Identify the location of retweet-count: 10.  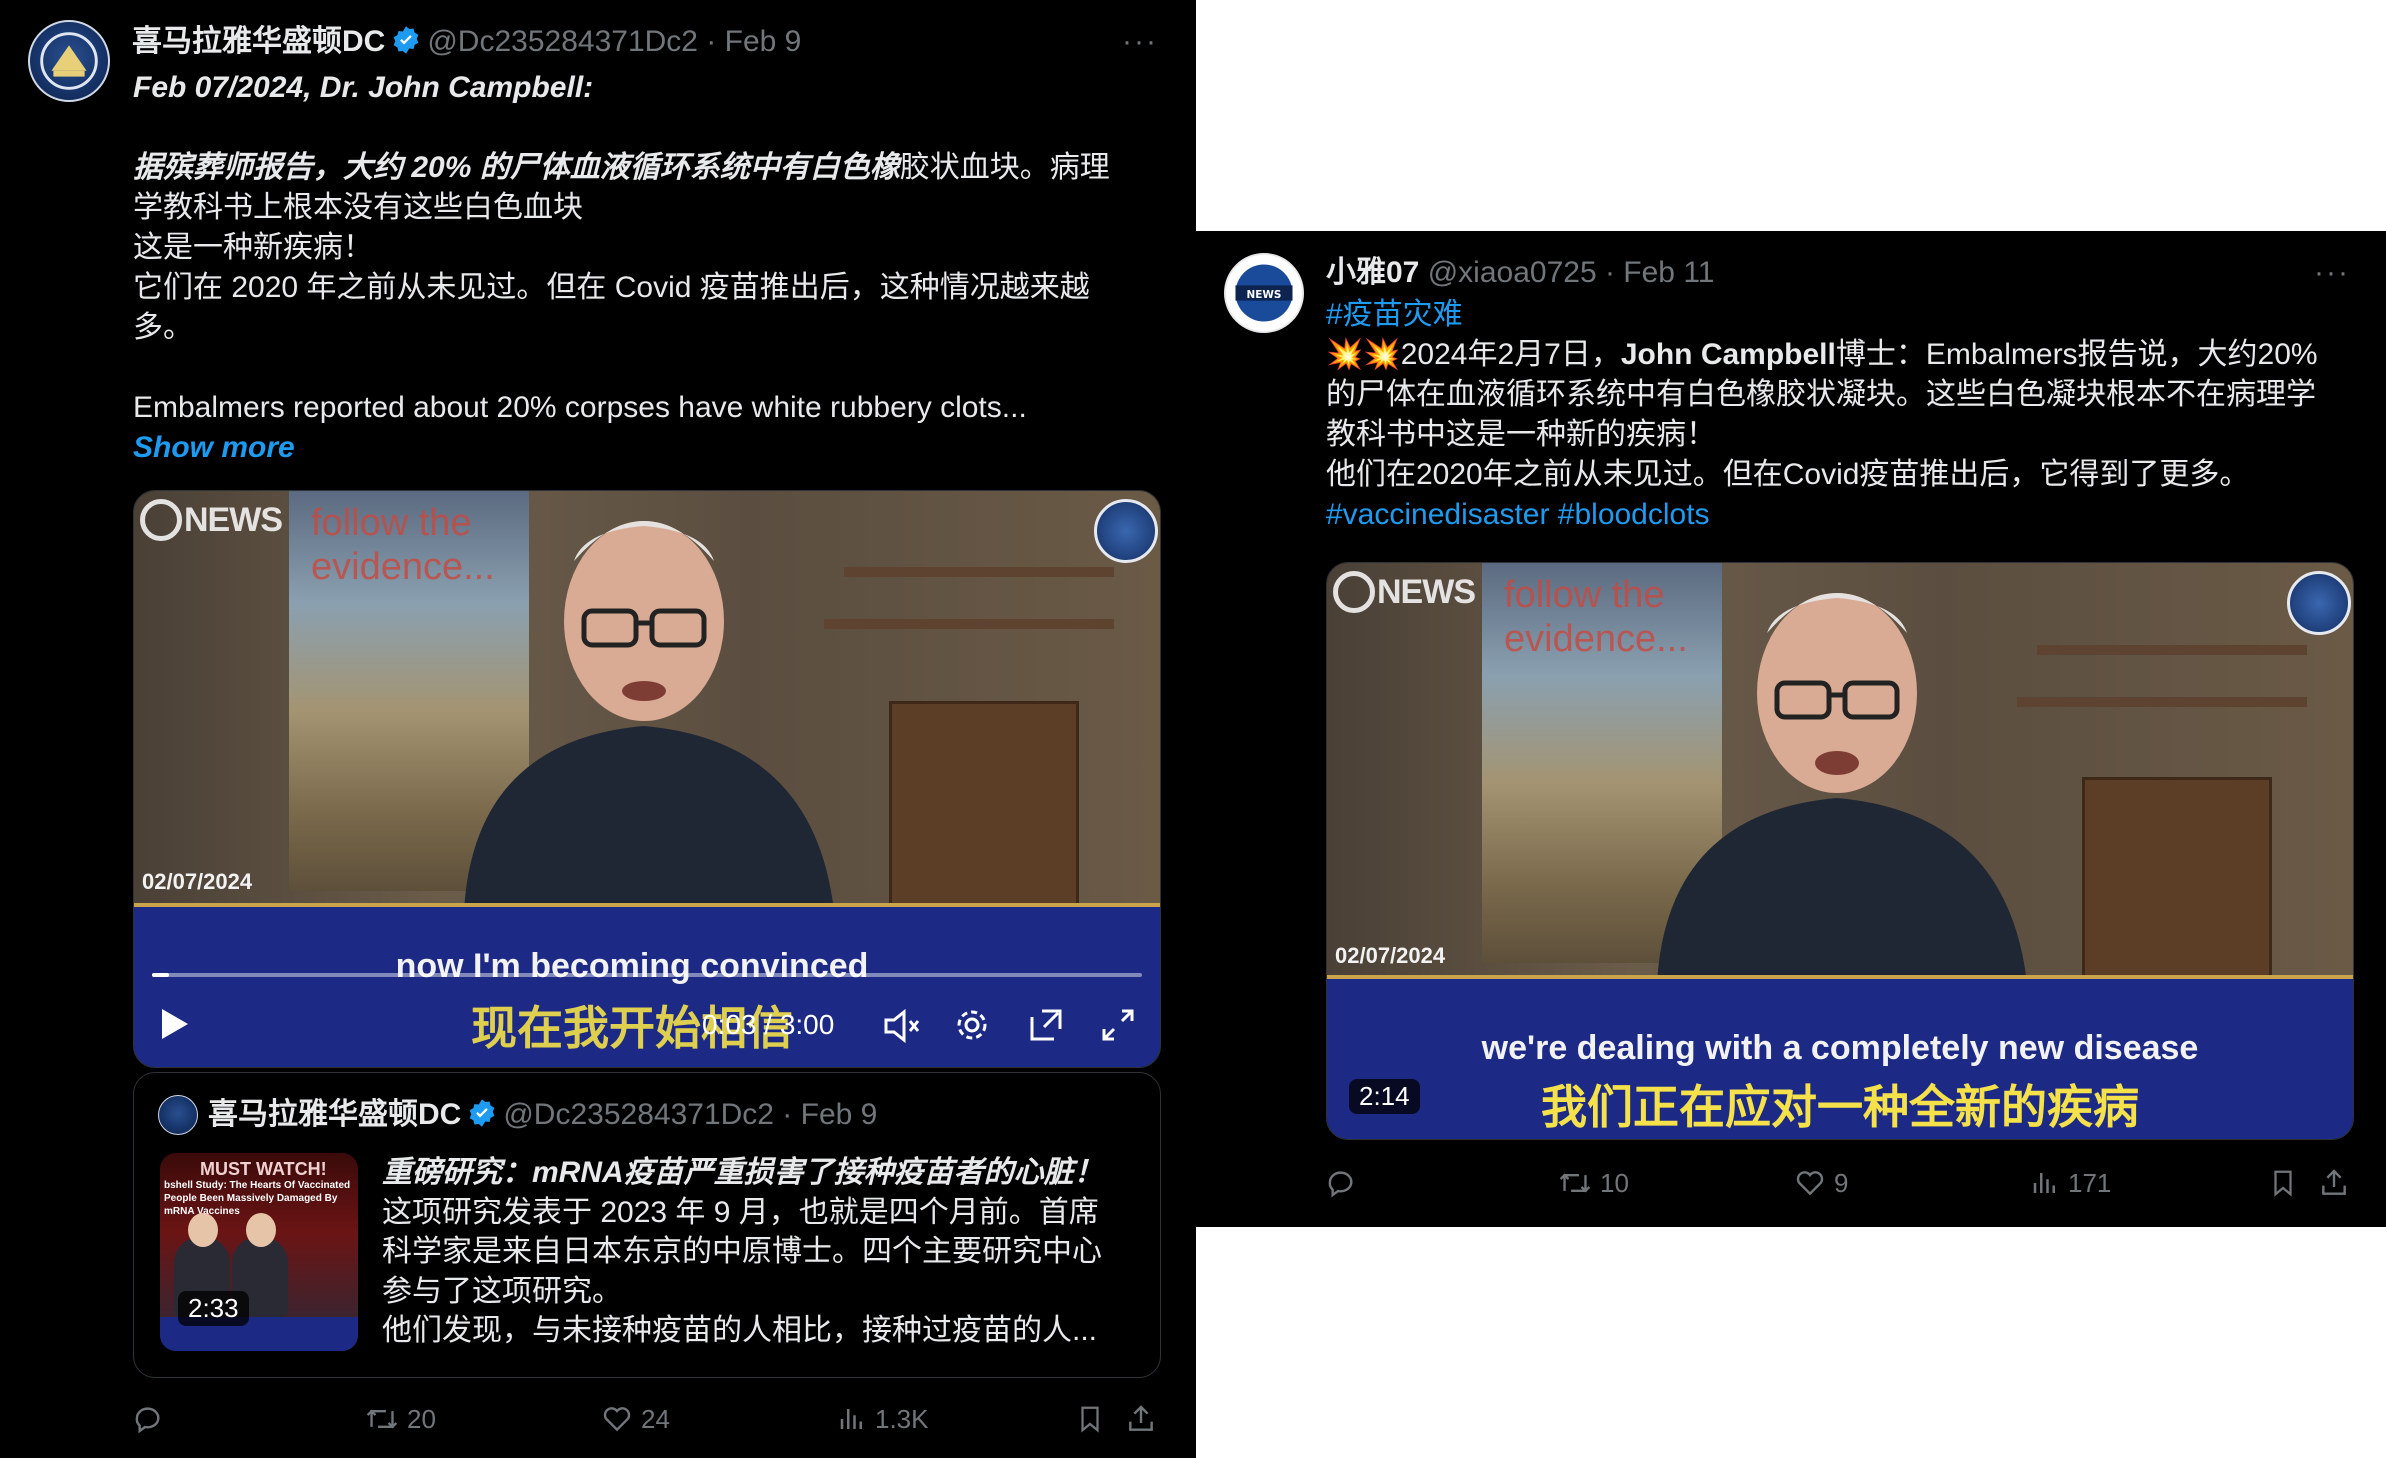
(1614, 1182).